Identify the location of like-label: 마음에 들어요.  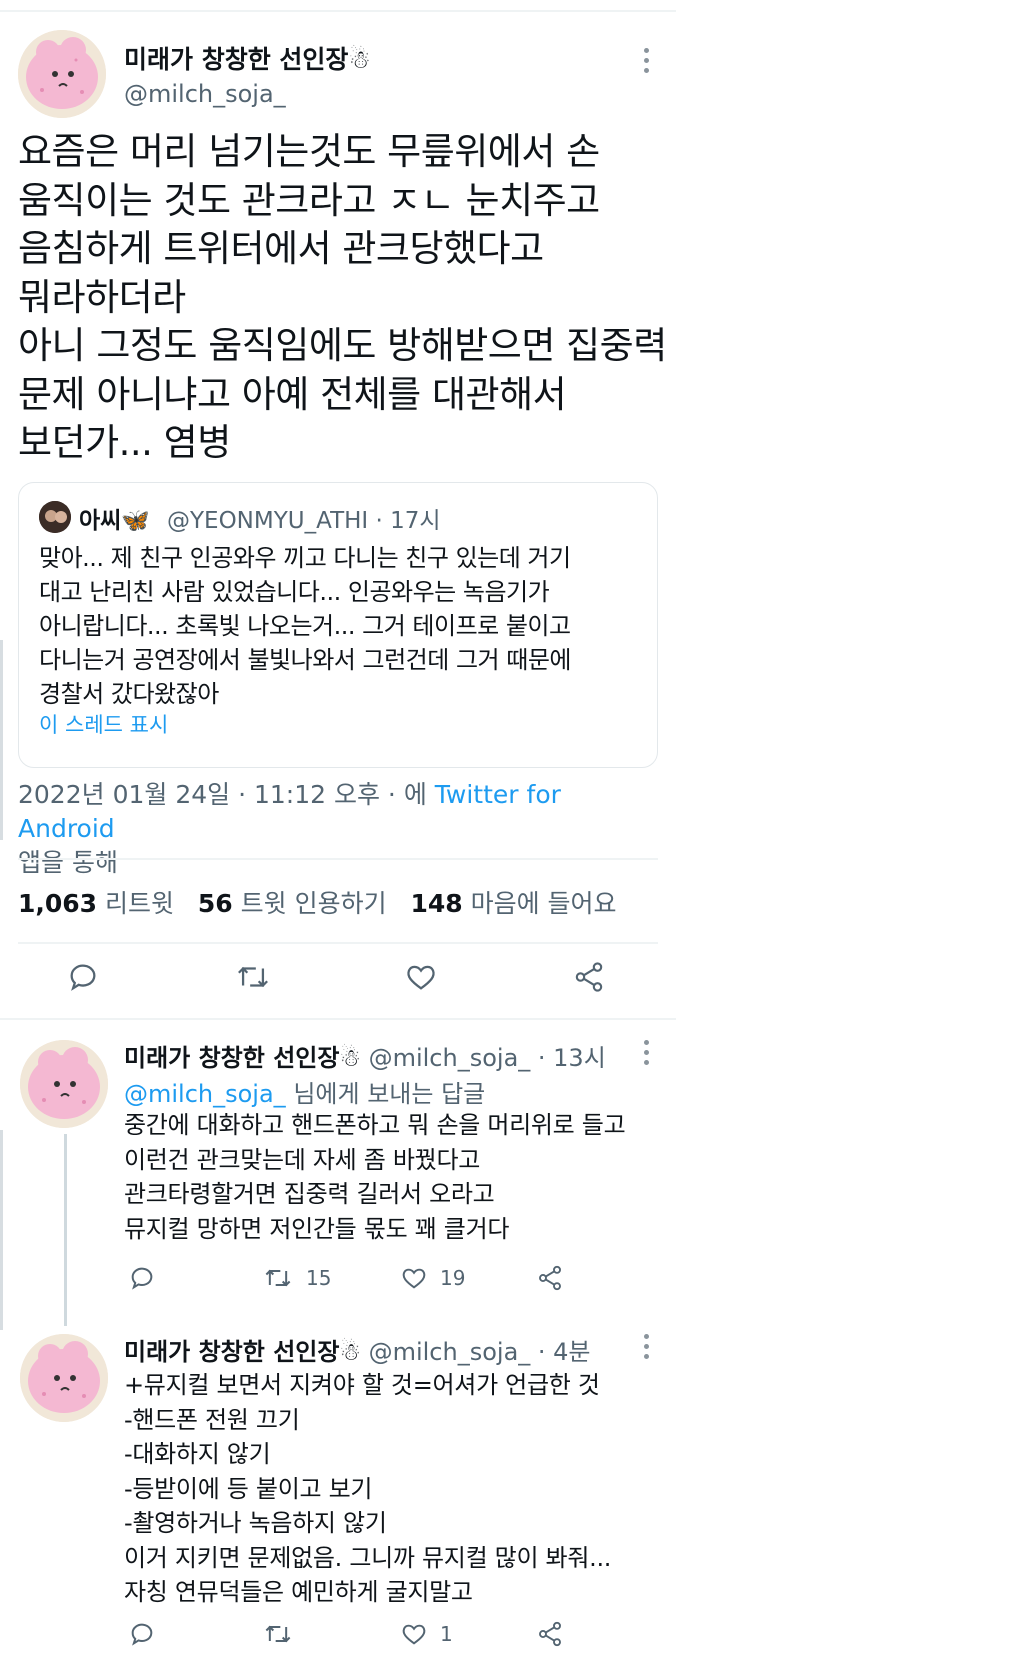
(544, 903).